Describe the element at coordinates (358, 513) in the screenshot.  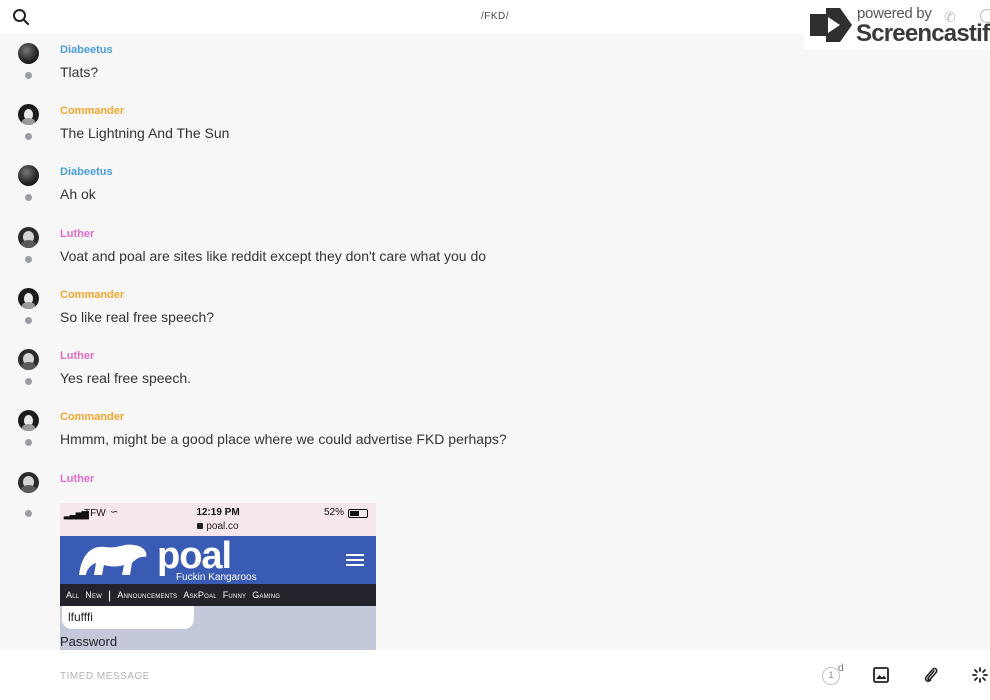
I see `battery-icon` at that location.